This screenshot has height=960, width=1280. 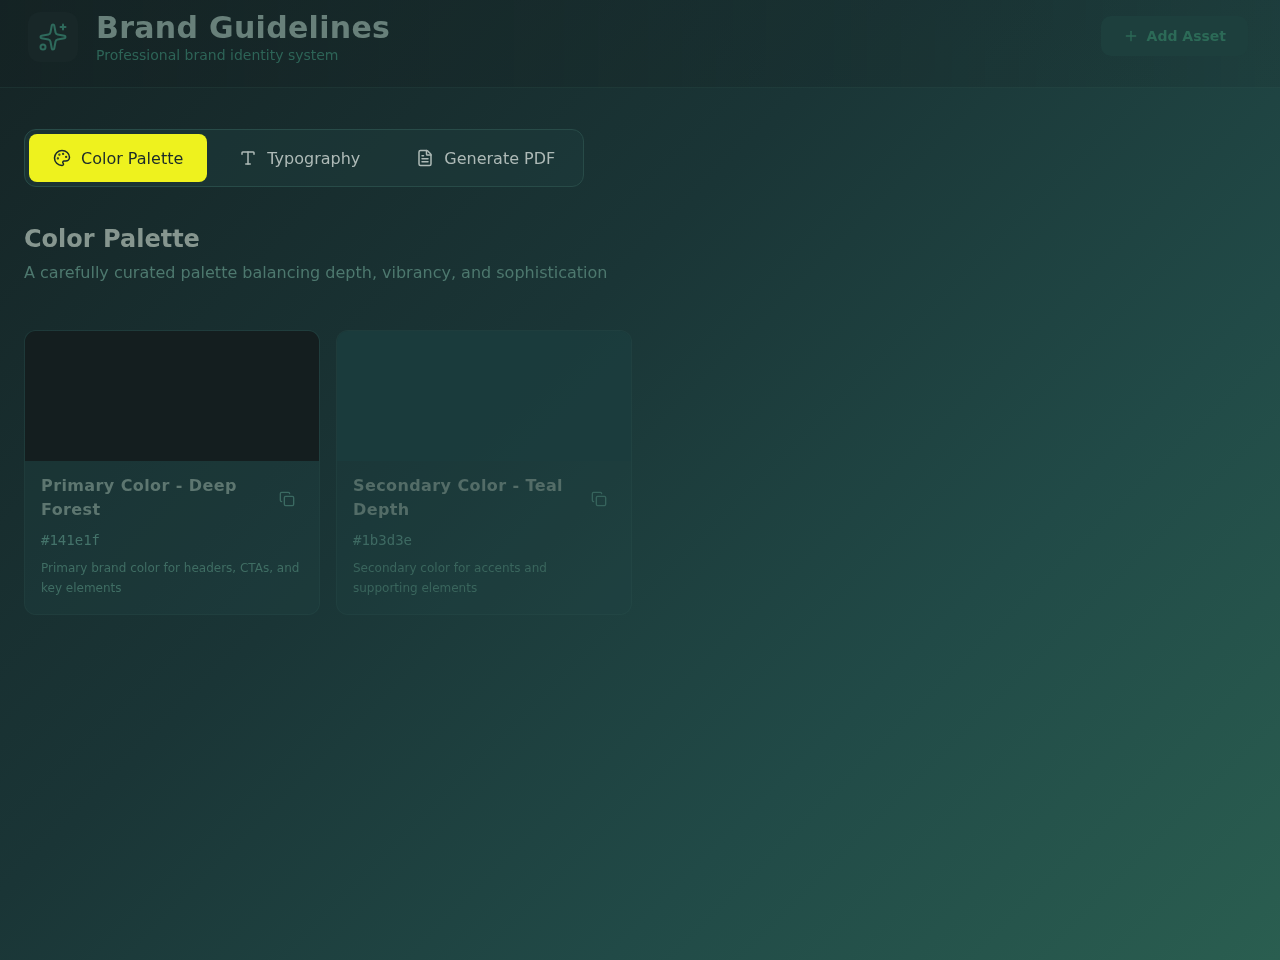 I want to click on app-subtitle: Professional brand identity system, so click(x=218, y=54).